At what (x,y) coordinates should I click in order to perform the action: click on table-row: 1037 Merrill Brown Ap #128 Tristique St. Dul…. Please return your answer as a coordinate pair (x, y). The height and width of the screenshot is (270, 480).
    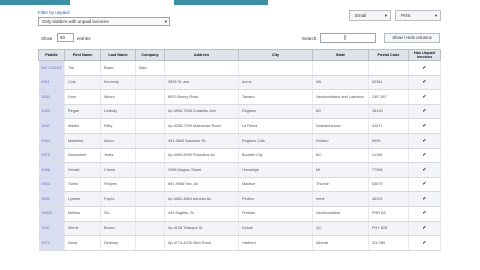
    Looking at the image, I should click on (239, 229).